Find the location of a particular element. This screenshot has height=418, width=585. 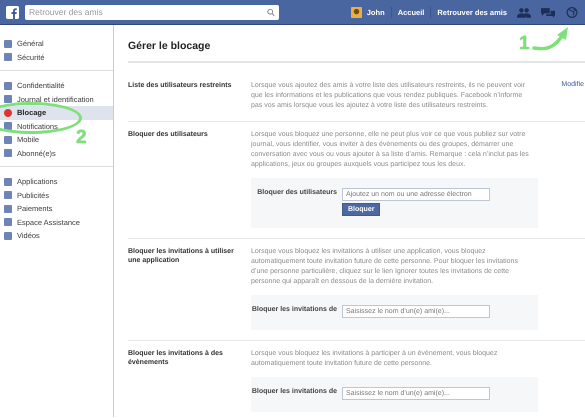

search-field: Retrouver des amis is located at coordinates (144, 12).